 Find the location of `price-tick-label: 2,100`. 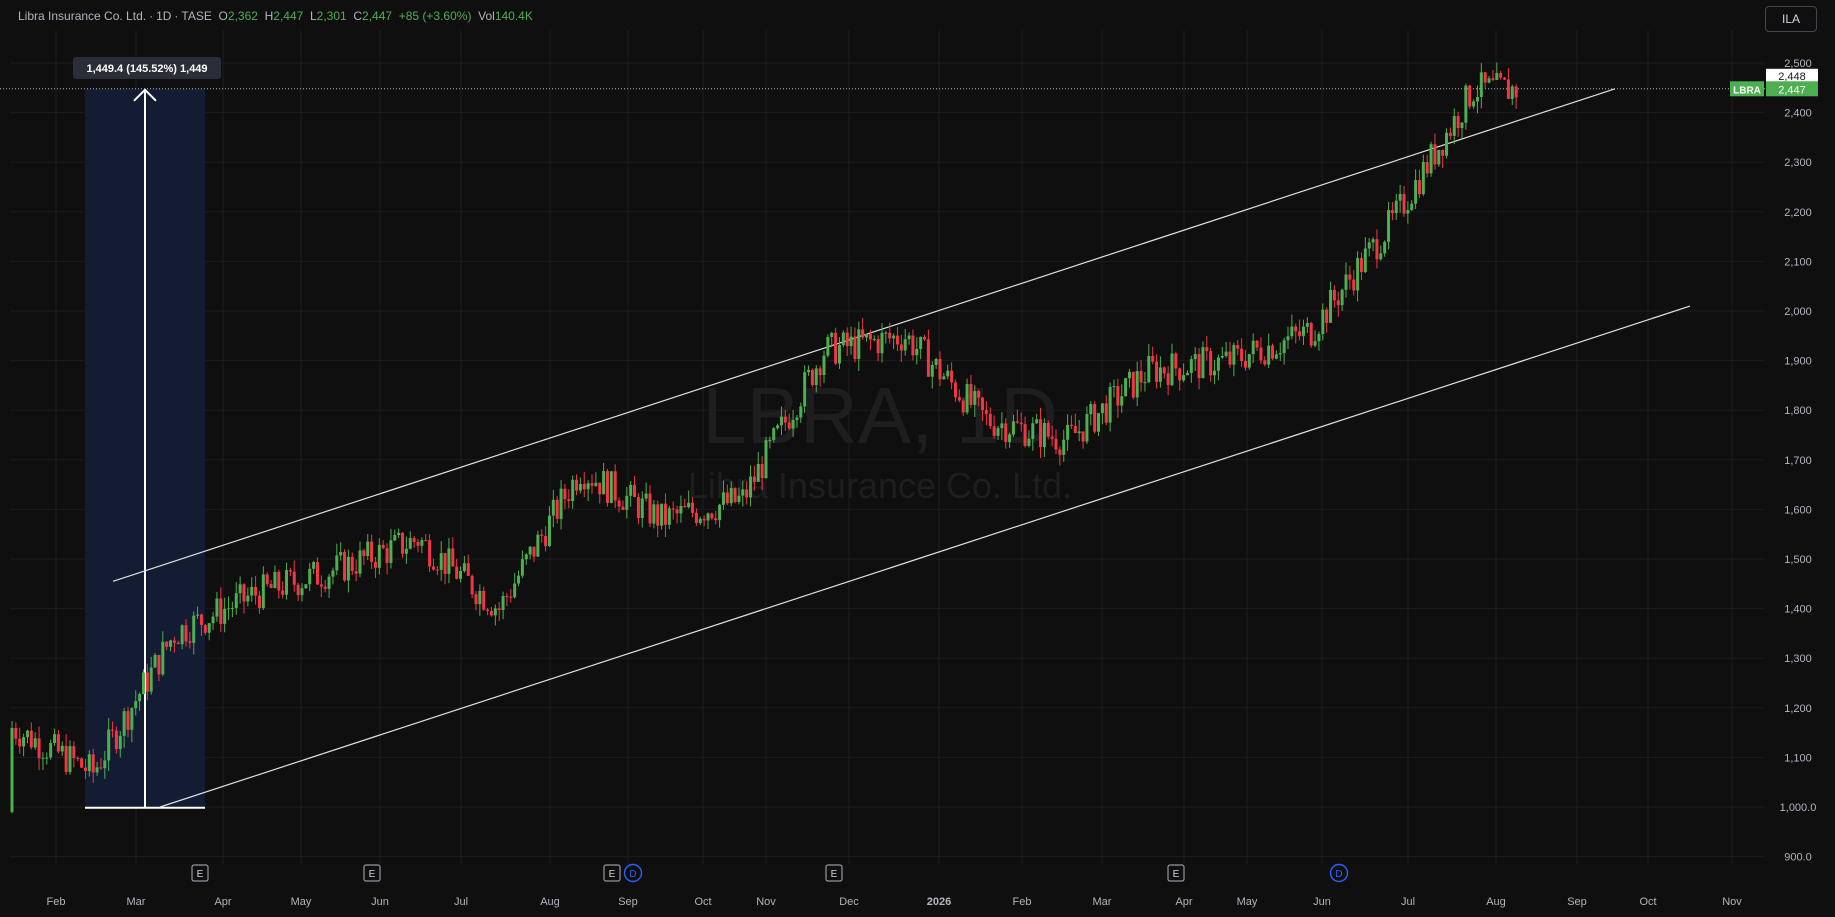

price-tick-label: 2,100 is located at coordinates (1798, 262).